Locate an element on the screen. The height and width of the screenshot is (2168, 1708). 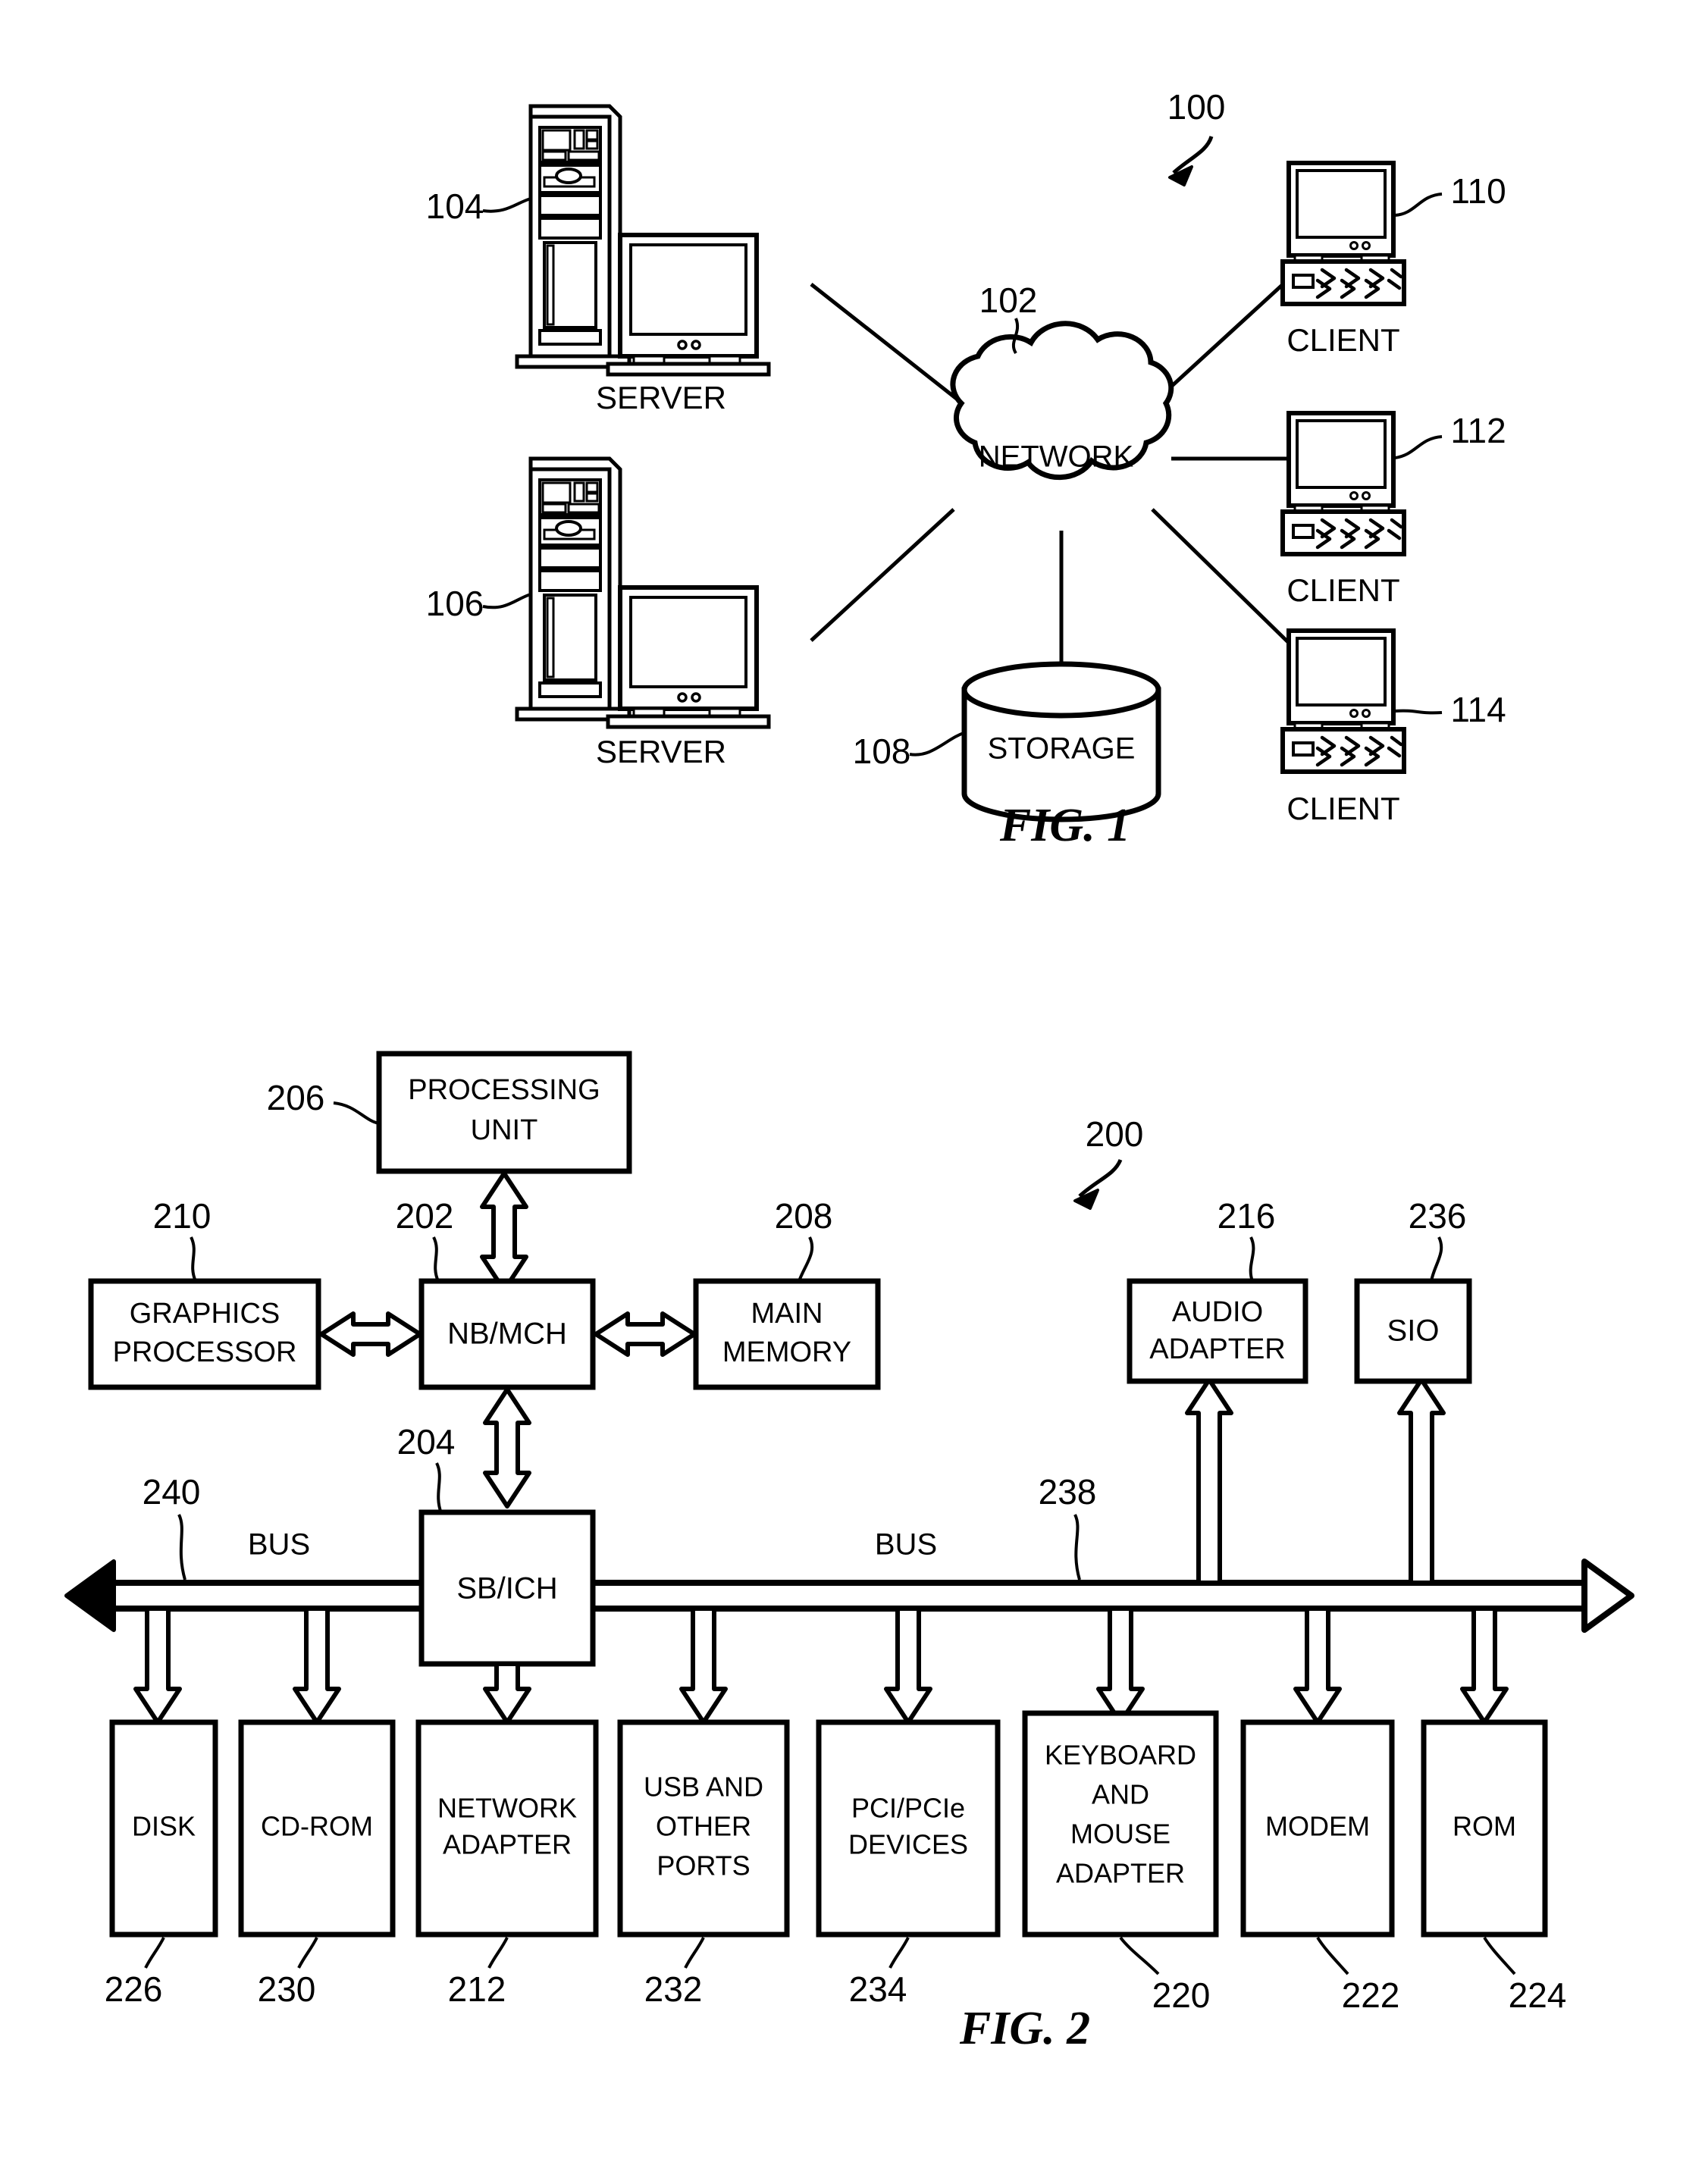
device-label-modem: MODEM is located at coordinates (1317, 1827).